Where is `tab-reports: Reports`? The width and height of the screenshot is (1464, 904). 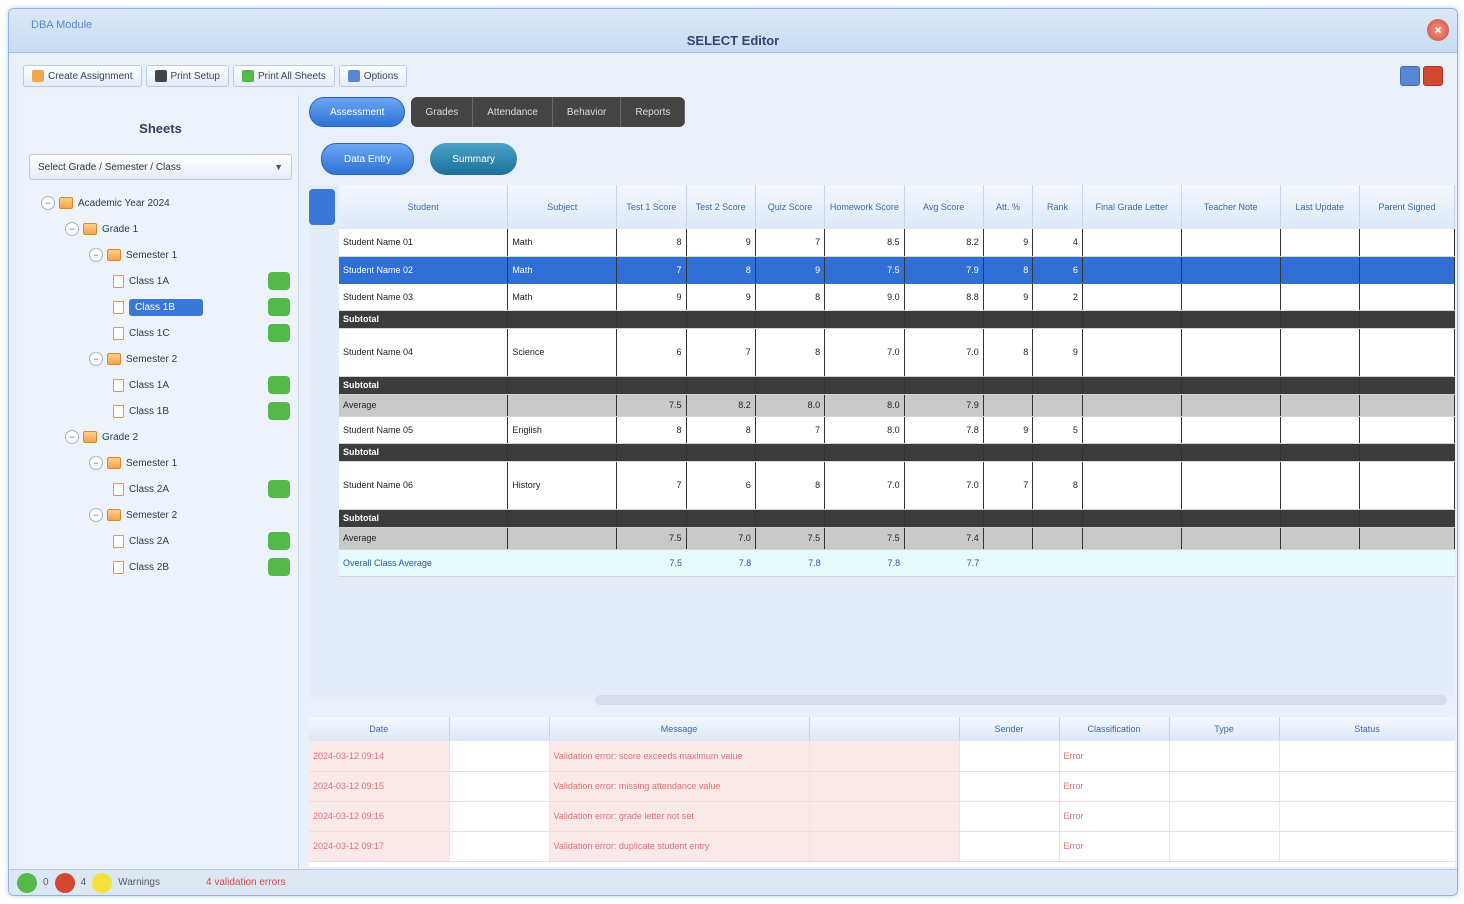 tab-reports: Reports is located at coordinates (653, 112).